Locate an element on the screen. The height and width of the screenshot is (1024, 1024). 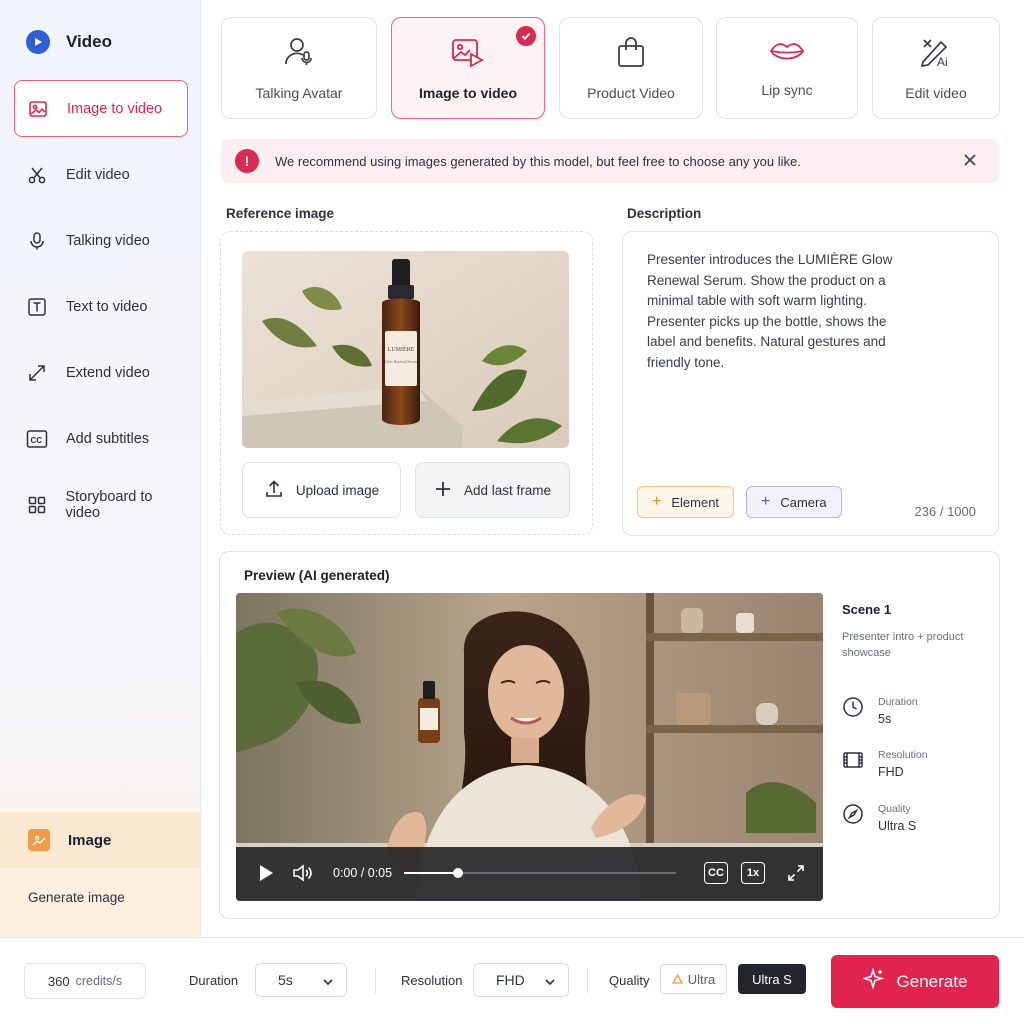
video-controls: 0:00 / 0:05 CC 1x is located at coordinates (529, 874).